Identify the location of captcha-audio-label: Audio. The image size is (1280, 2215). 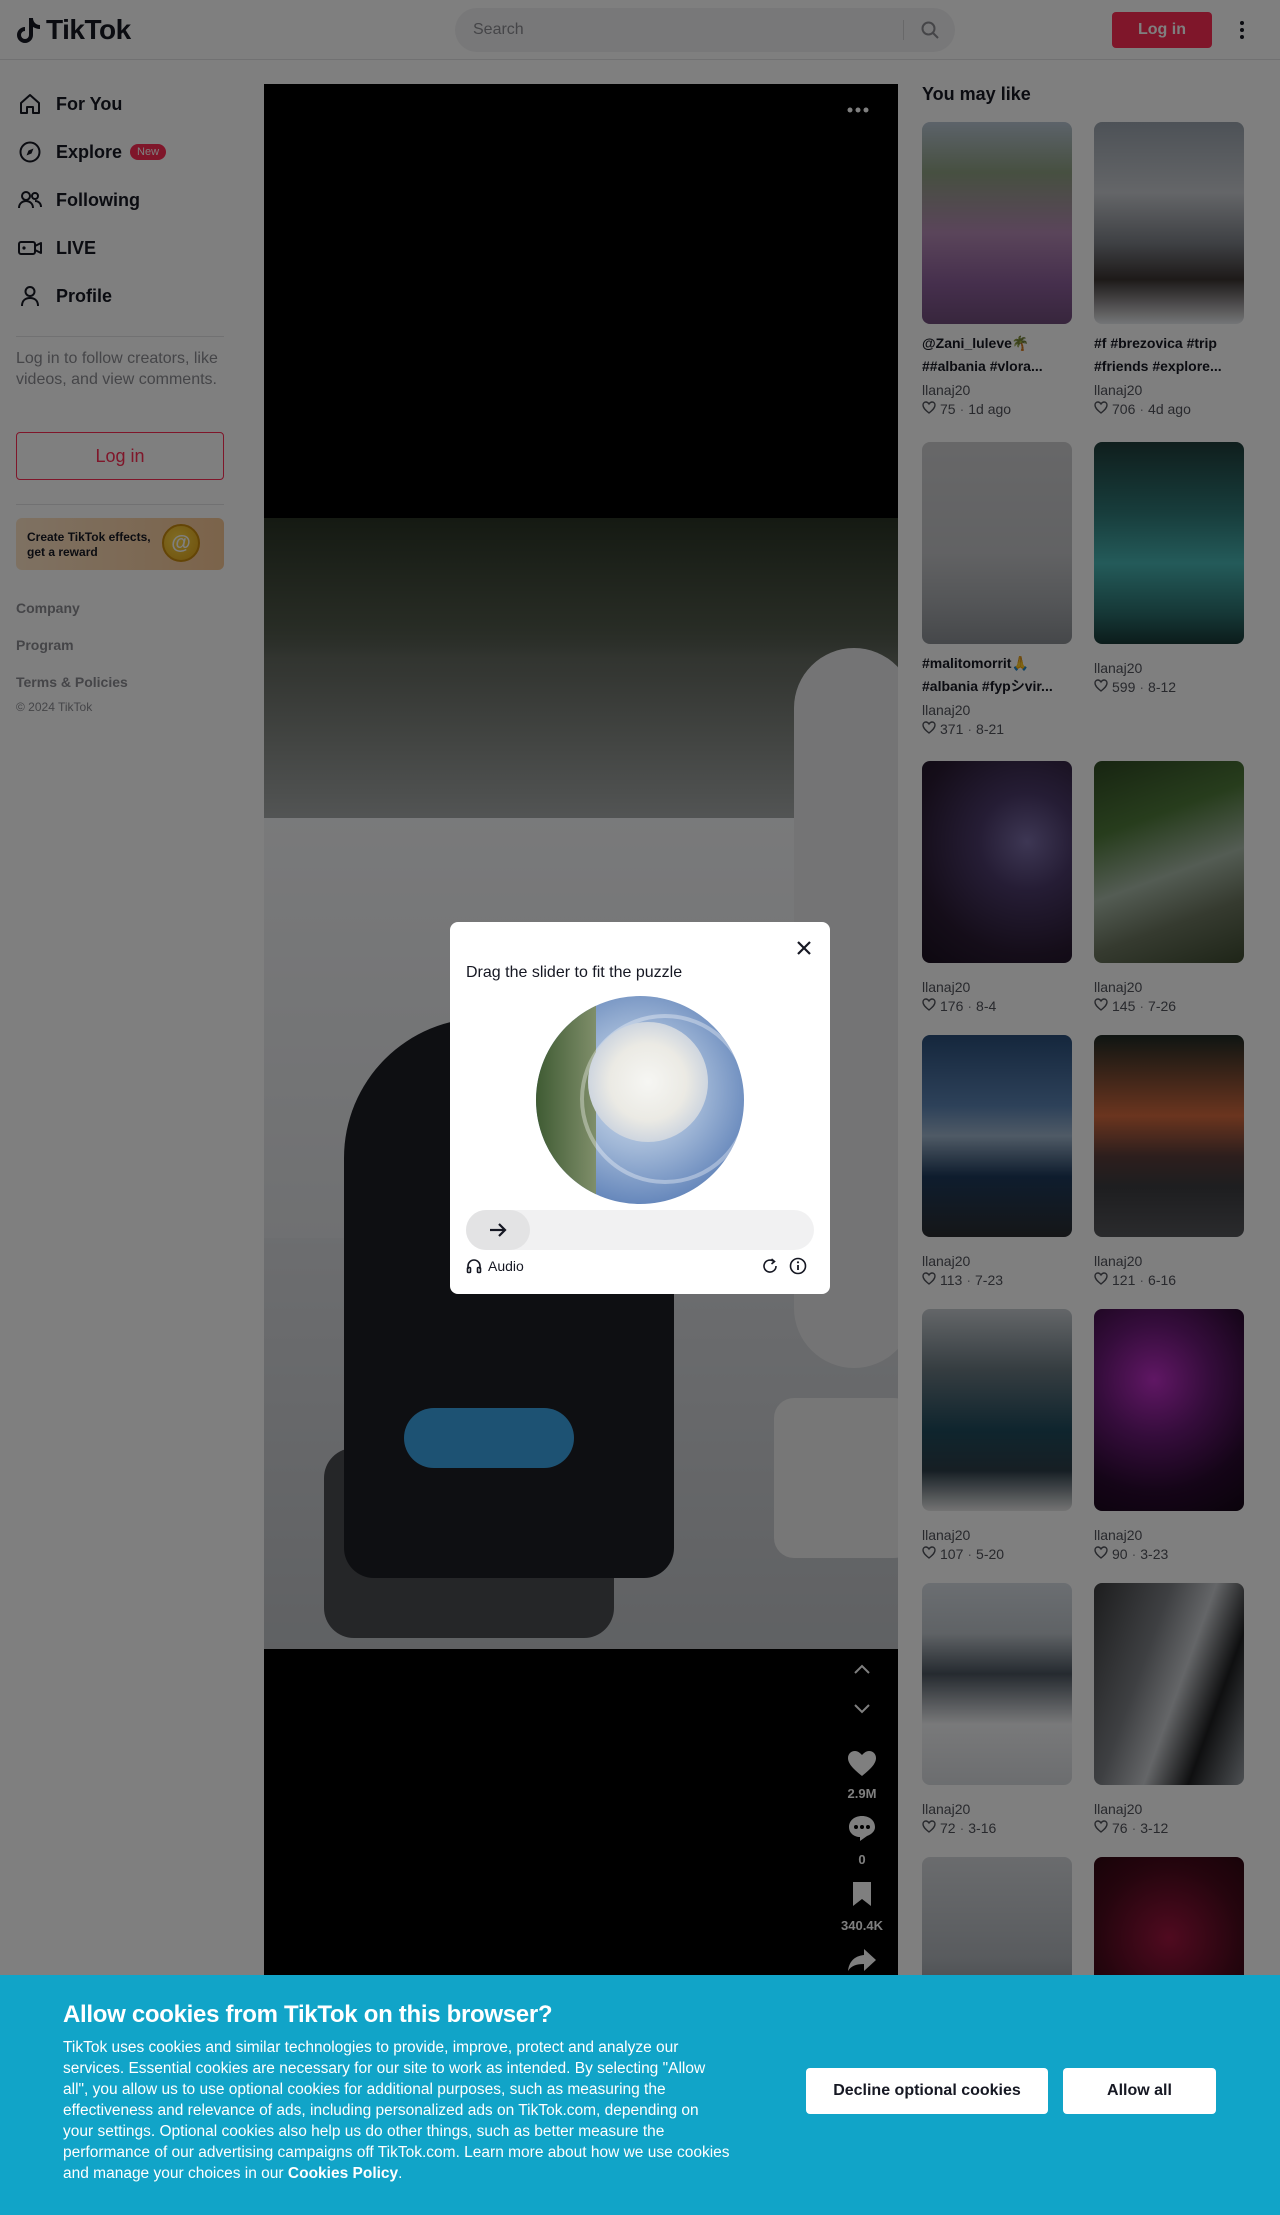
(506, 1266).